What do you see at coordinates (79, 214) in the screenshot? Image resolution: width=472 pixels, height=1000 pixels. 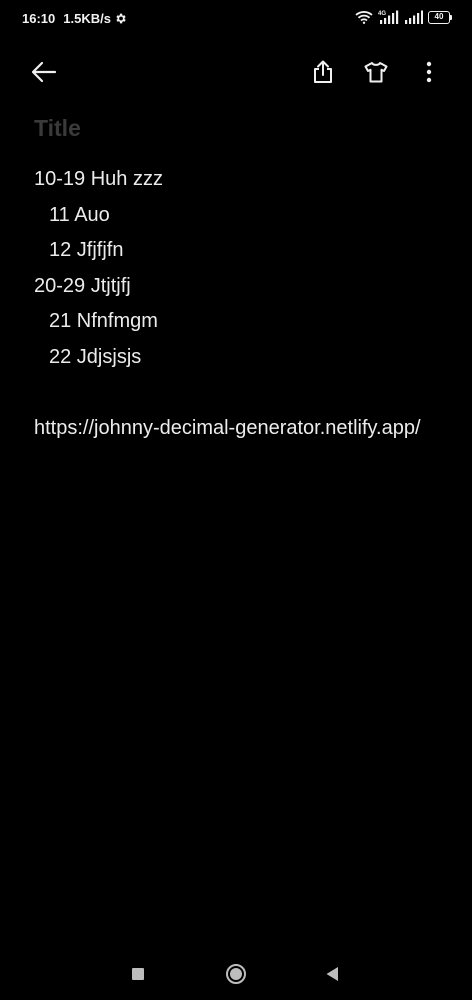 I see `note-line: 11 Auo` at bounding box center [79, 214].